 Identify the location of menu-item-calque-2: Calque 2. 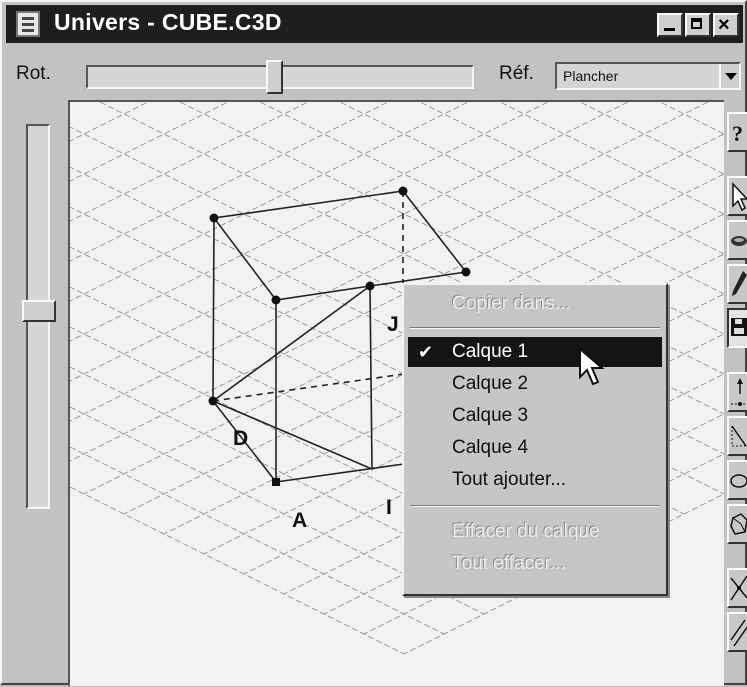
(535, 384).